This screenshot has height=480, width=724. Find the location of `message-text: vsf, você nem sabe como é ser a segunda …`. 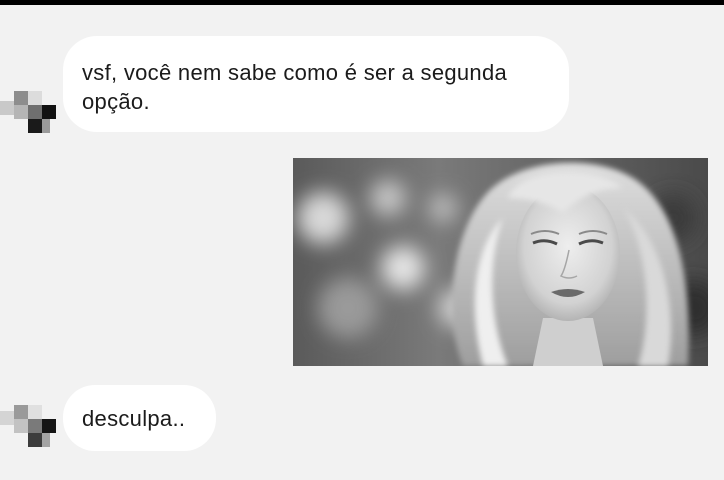

message-text: vsf, você nem sabe como é ser a segunda … is located at coordinates (295, 87).